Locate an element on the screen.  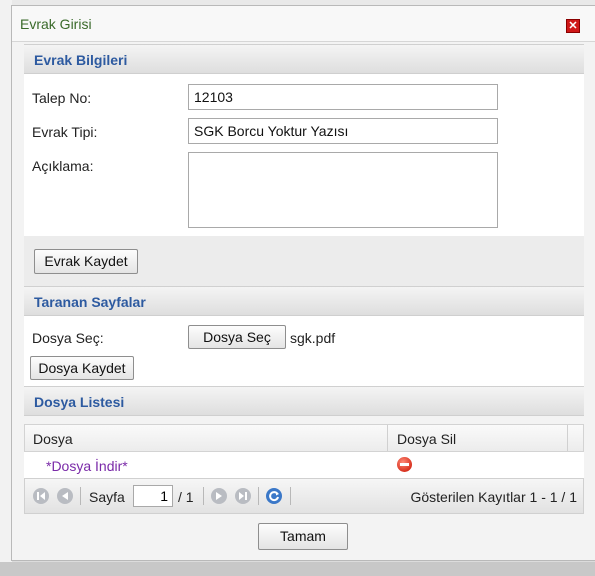
evrak-actions-band: Evrak Kaydet is located at coordinates (304, 261).